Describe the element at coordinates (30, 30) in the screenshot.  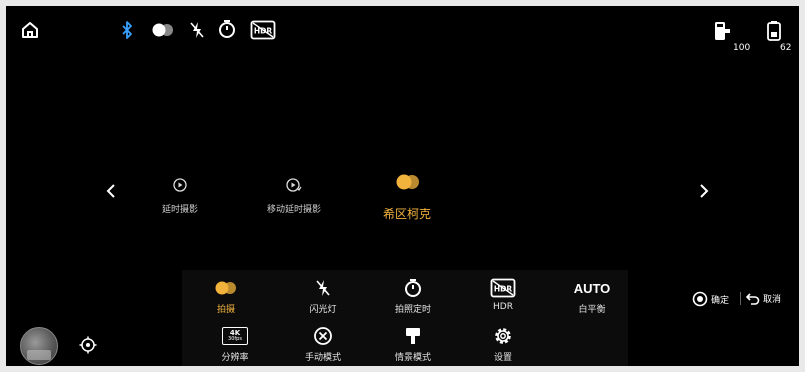
I see `home-icon` at that location.